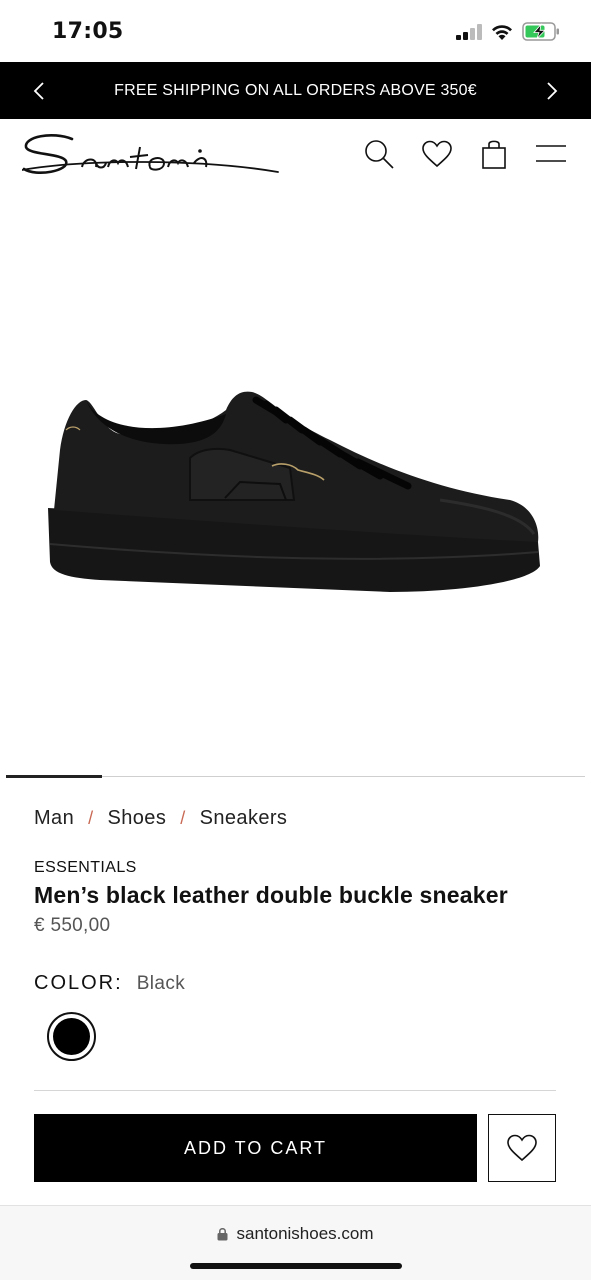 The width and height of the screenshot is (591, 1280). I want to click on breadcrumb: Man / Shoes / Sneakers, so click(160, 818).